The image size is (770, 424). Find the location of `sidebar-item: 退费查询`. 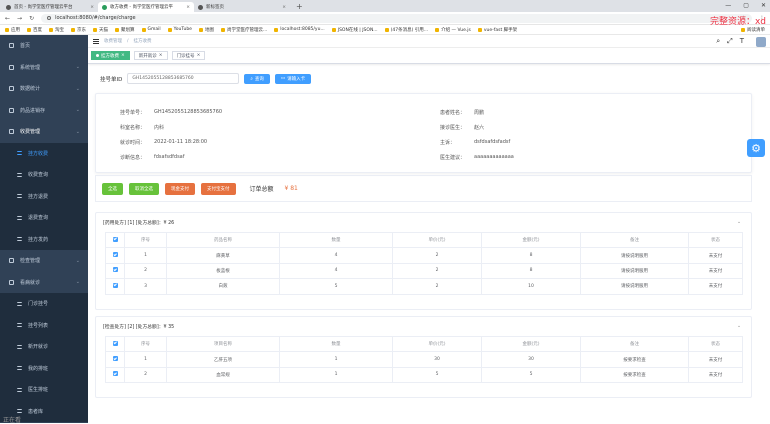

sidebar-item: 退费查询 is located at coordinates (44, 218).